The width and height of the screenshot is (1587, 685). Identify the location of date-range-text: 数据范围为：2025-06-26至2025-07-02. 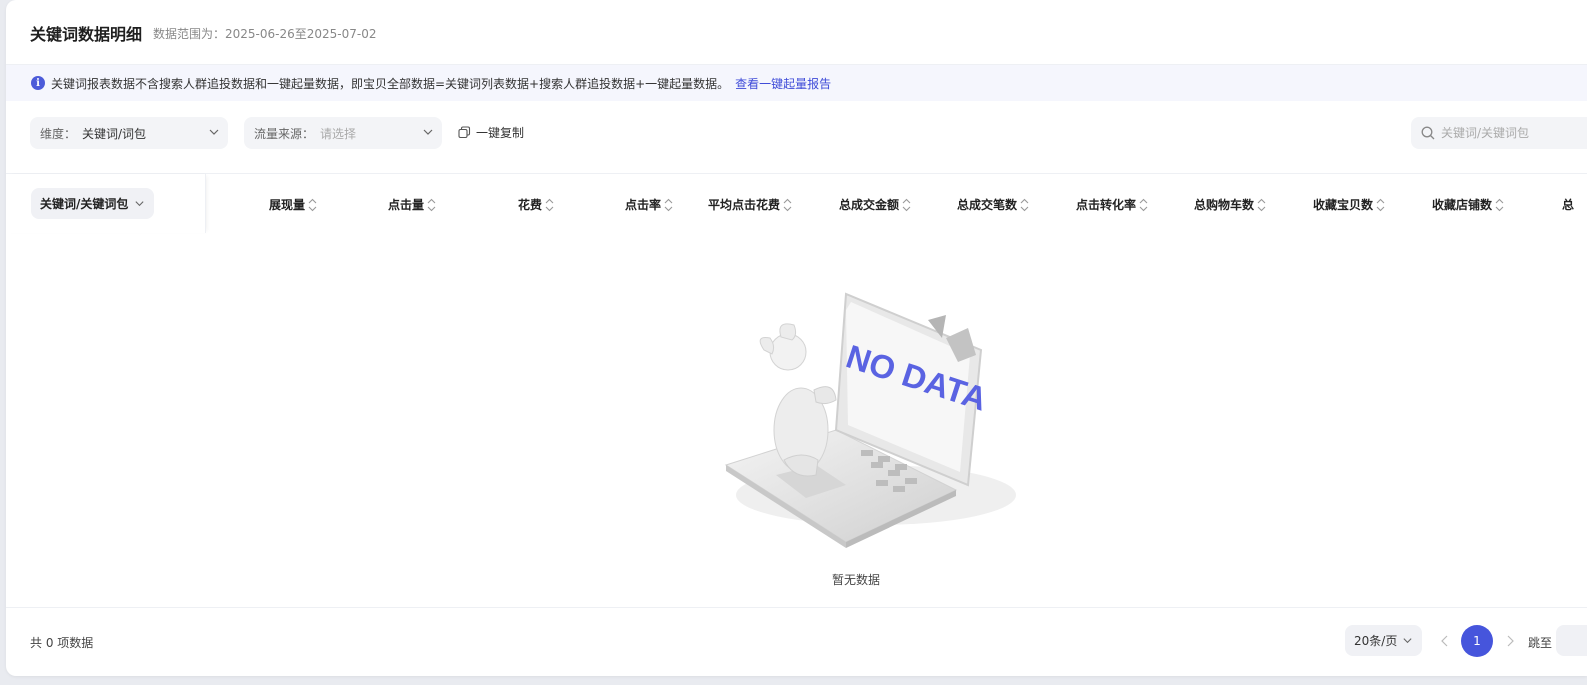
(265, 34).